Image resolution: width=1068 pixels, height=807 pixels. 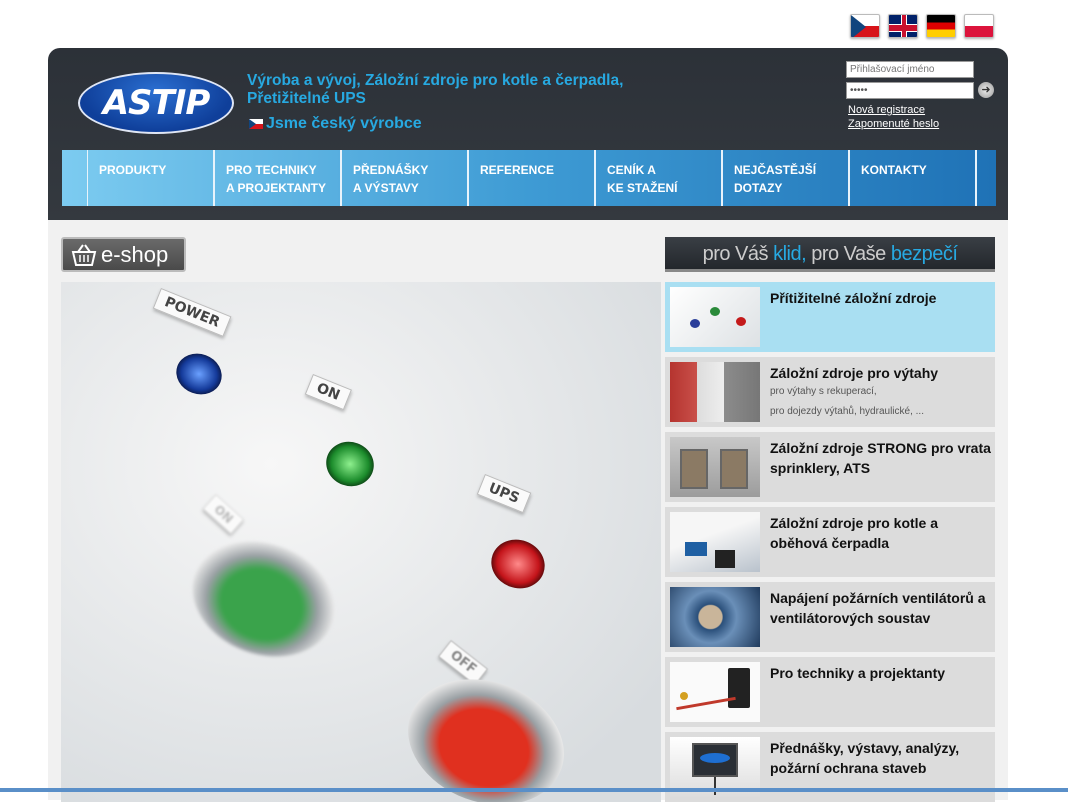 What do you see at coordinates (790, 254) in the screenshot?
I see `slogan-accent1: klid,` at bounding box center [790, 254].